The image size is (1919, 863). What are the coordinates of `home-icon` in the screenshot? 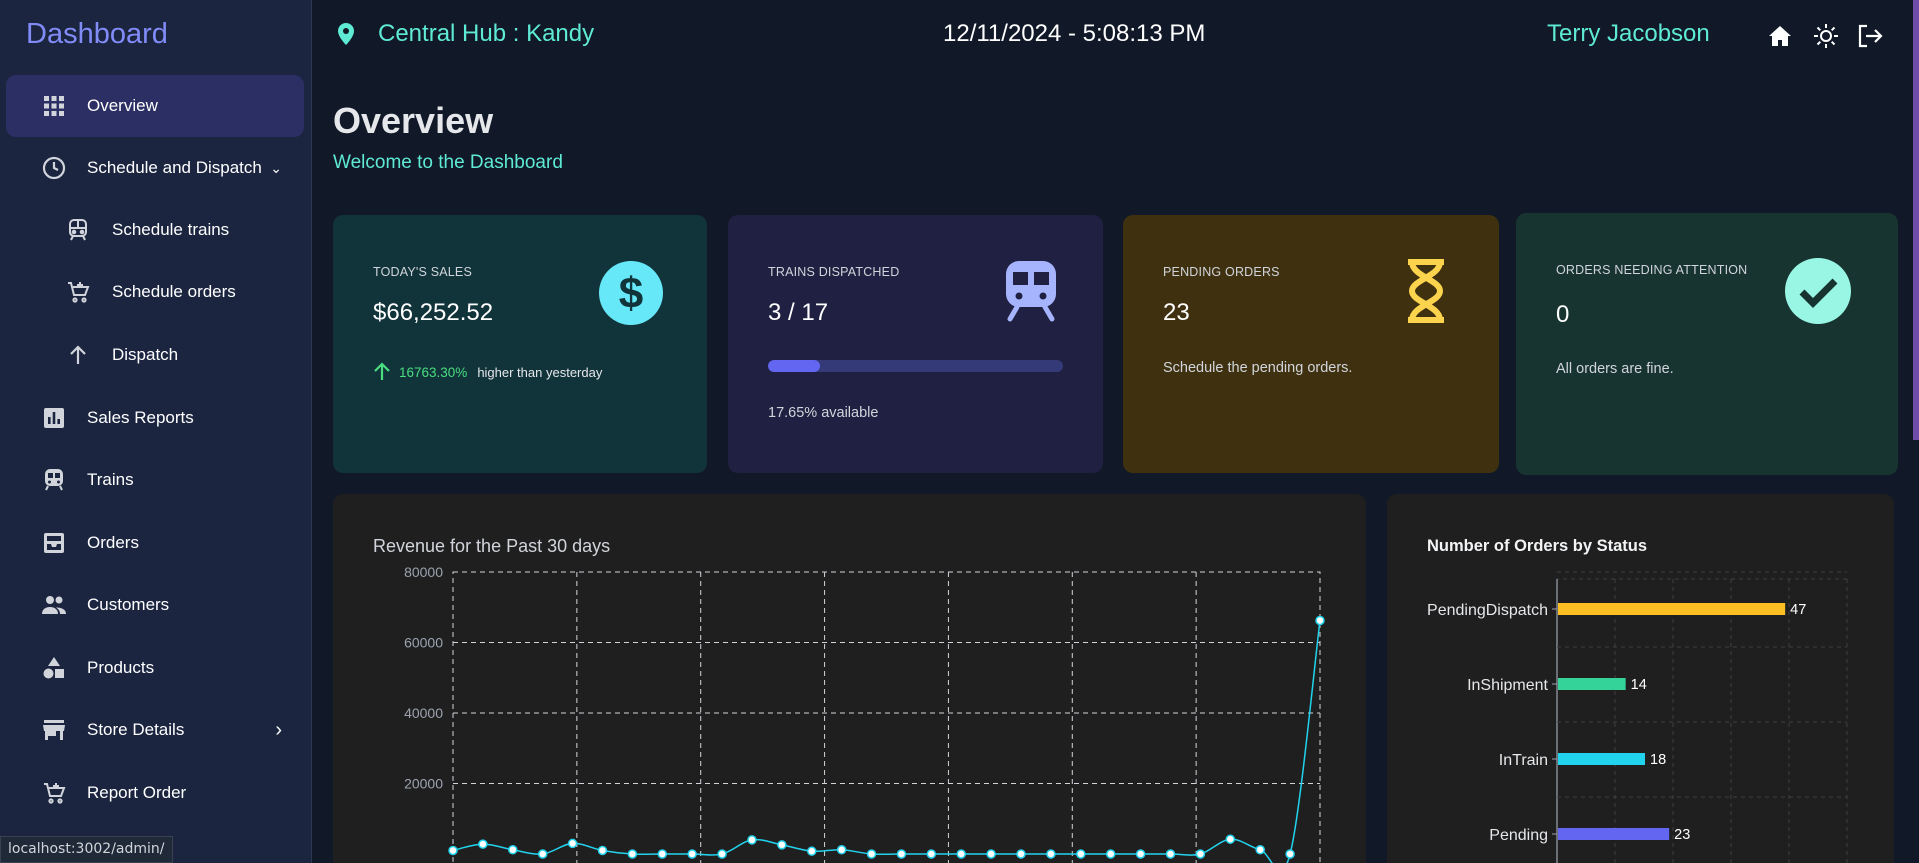 It's located at (1780, 36).